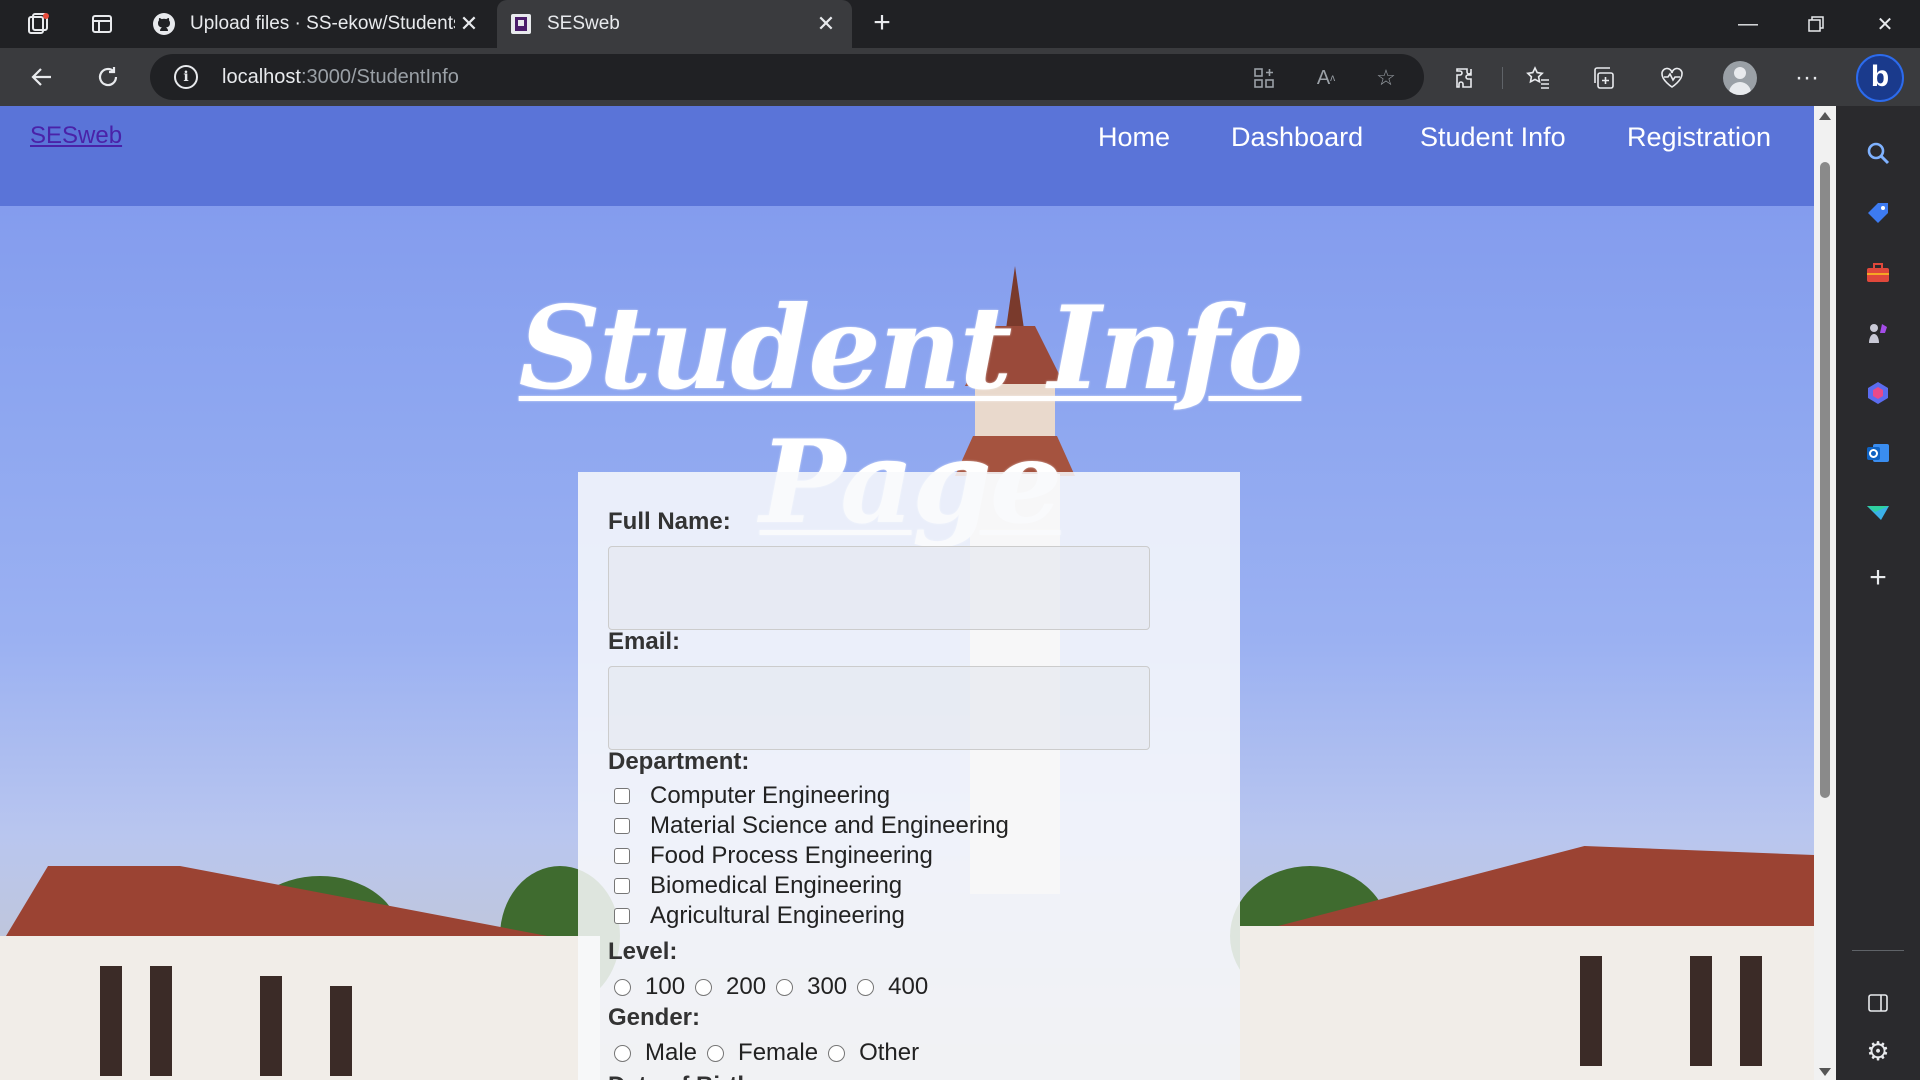  What do you see at coordinates (679, 761) in the screenshot?
I see `department-label: Department:` at bounding box center [679, 761].